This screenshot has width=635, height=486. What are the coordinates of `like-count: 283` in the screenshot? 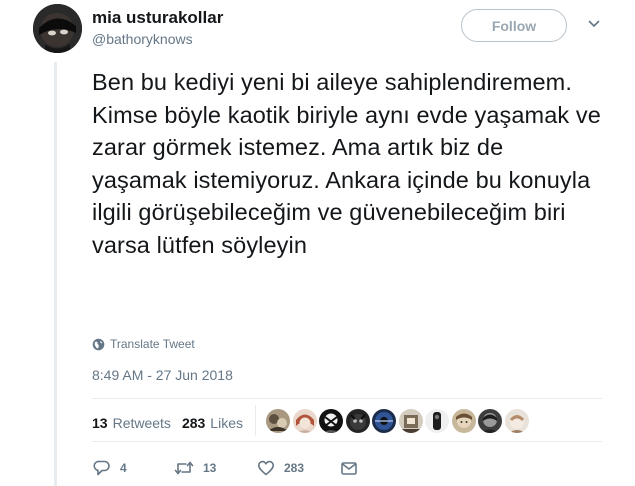 It's located at (294, 468).